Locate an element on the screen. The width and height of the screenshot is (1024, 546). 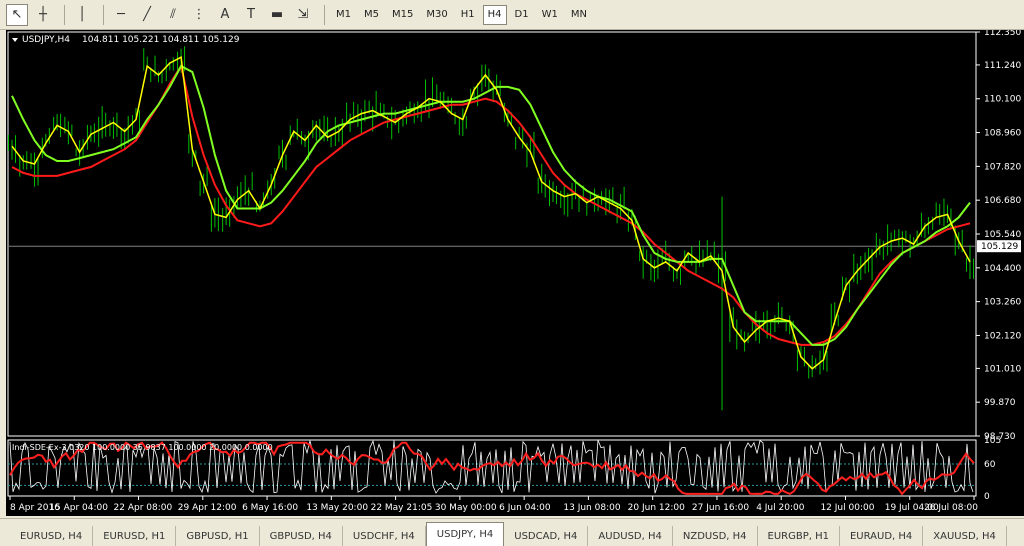
symbol-label: USDJPY,H4 is located at coordinates (46, 40).